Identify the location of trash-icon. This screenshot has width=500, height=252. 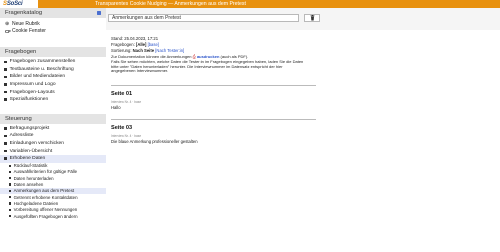
(312, 18).